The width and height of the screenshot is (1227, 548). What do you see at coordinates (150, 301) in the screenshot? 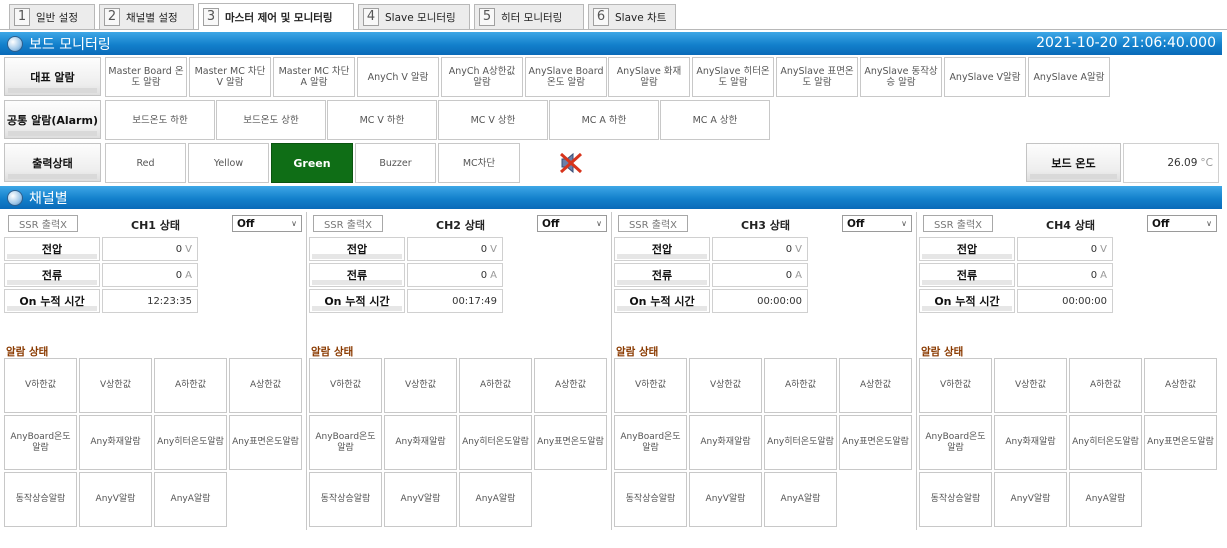
I see `on-time-value: 12:23:35` at bounding box center [150, 301].